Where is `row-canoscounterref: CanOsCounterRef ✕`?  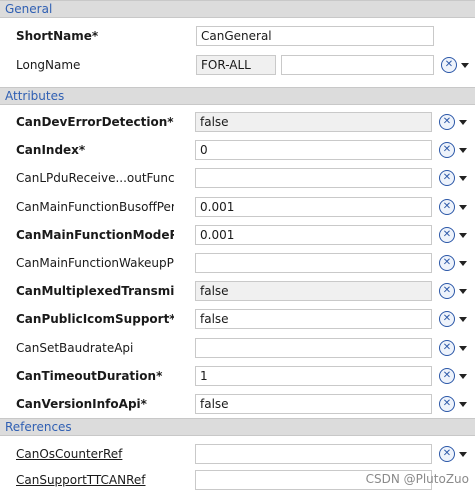
row-canoscounterref: CanOsCounterRef ✕ is located at coordinates (237, 454).